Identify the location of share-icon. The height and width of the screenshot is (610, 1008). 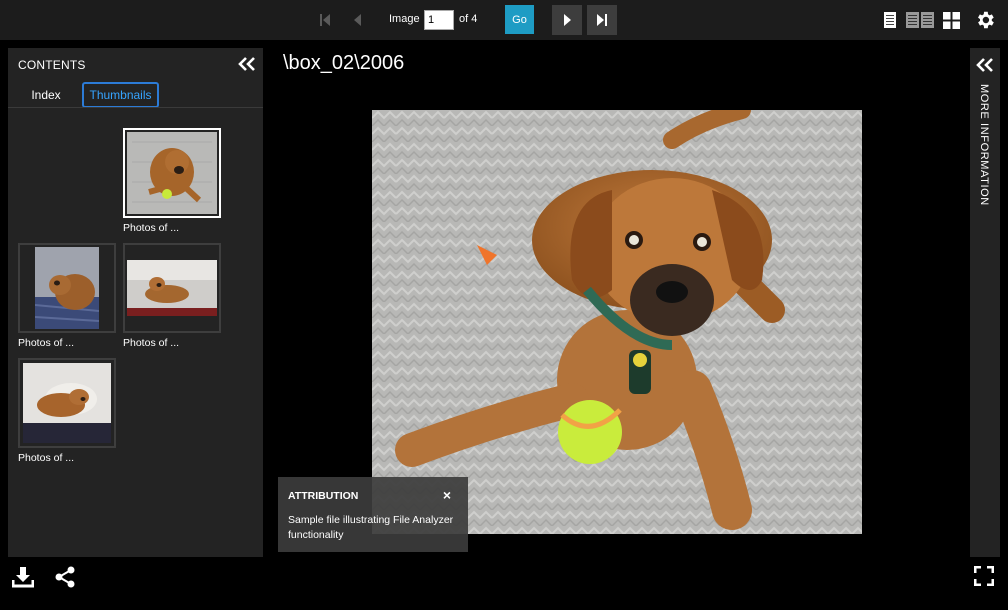
(65, 577).